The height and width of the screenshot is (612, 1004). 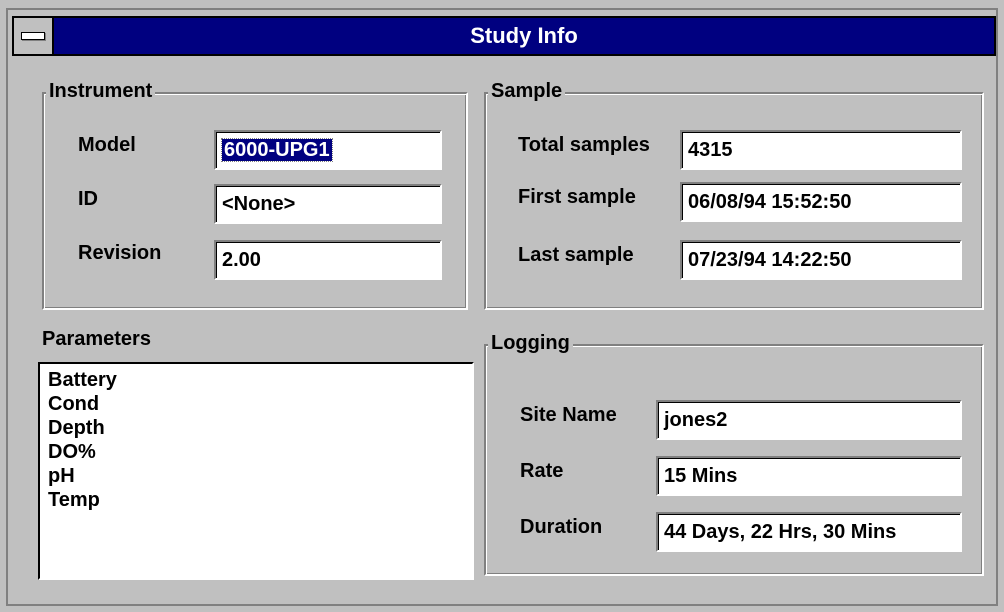 I want to click on site-name-label: Site Name, so click(x=568, y=415).